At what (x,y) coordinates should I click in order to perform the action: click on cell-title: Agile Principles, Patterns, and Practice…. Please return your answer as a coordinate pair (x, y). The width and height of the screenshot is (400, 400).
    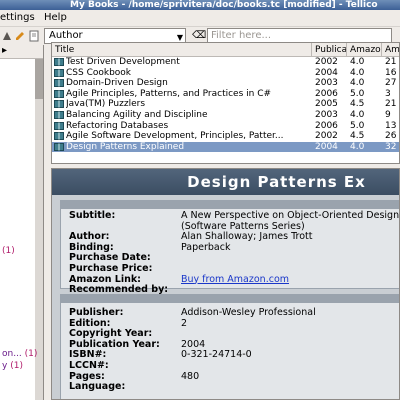
    Looking at the image, I should click on (169, 93).